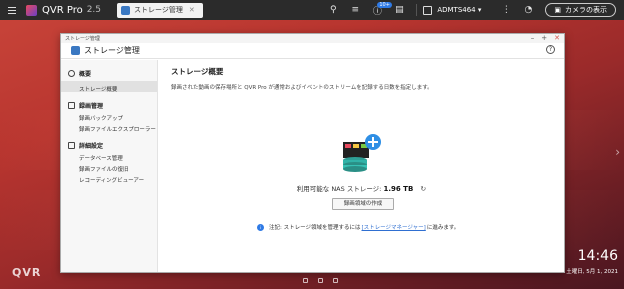 Image resolution: width=624 pixels, height=289 pixels. What do you see at coordinates (394, 227) in the screenshot?
I see `storage-manager-link: [ストレージマネージャー]` at bounding box center [394, 227].